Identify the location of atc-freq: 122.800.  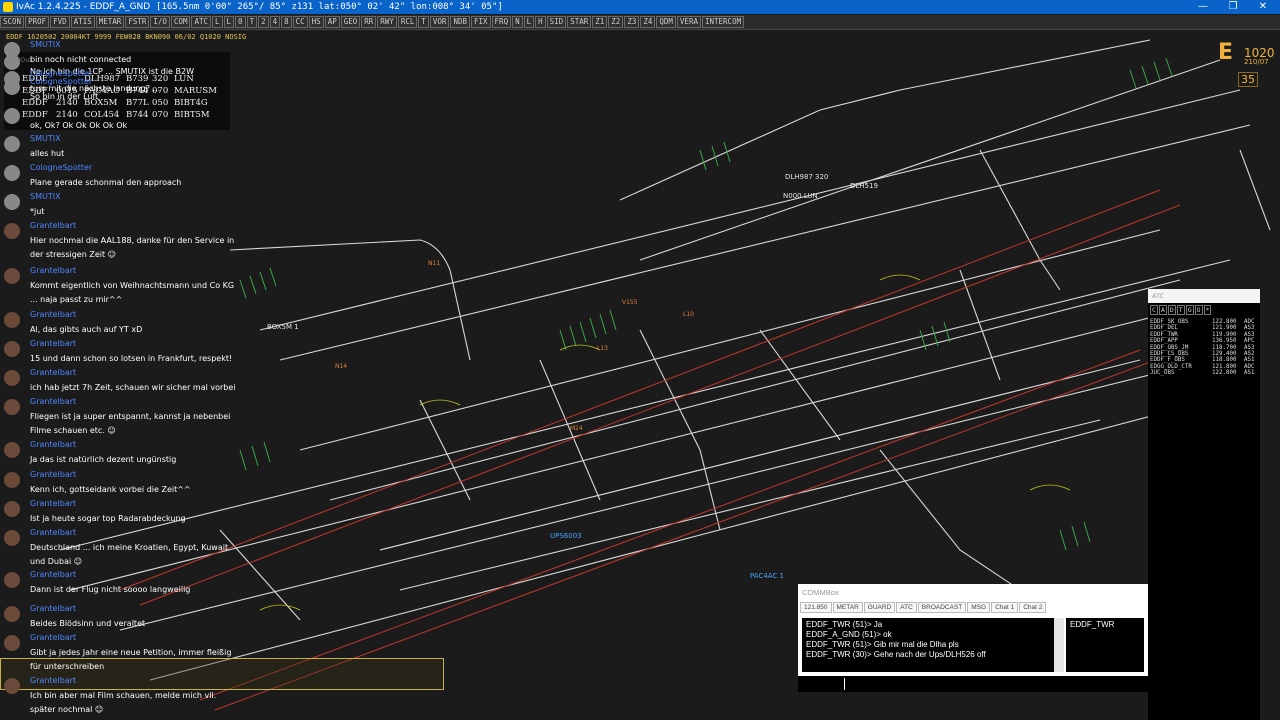
(1224, 373).